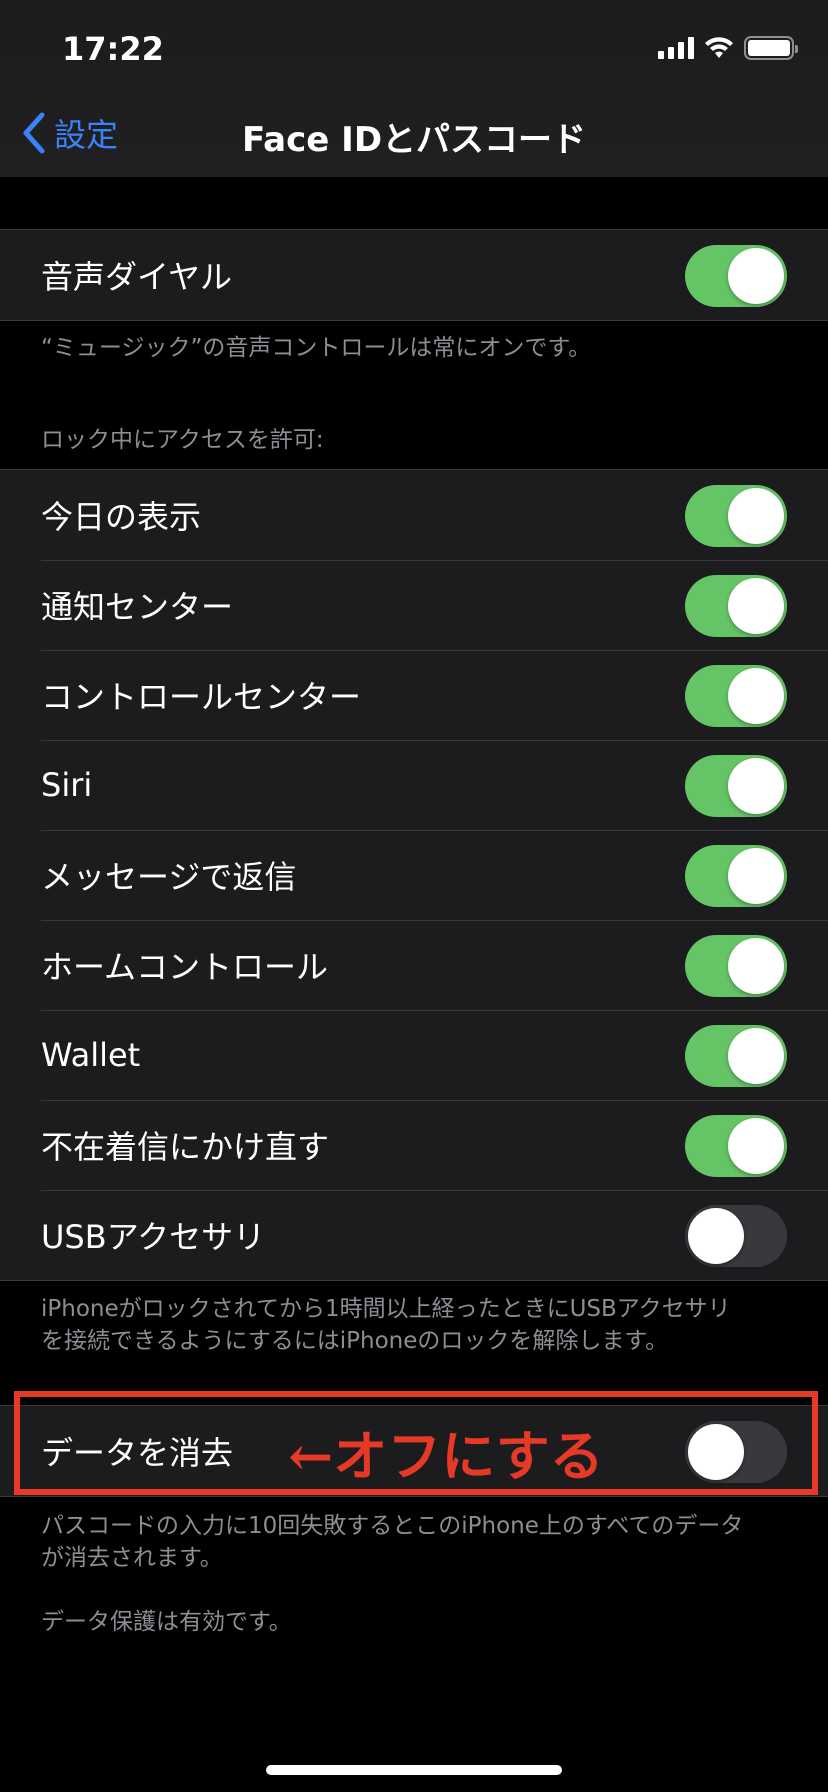  I want to click on voice-dial-group: 音声ダイヤル, so click(414, 275).